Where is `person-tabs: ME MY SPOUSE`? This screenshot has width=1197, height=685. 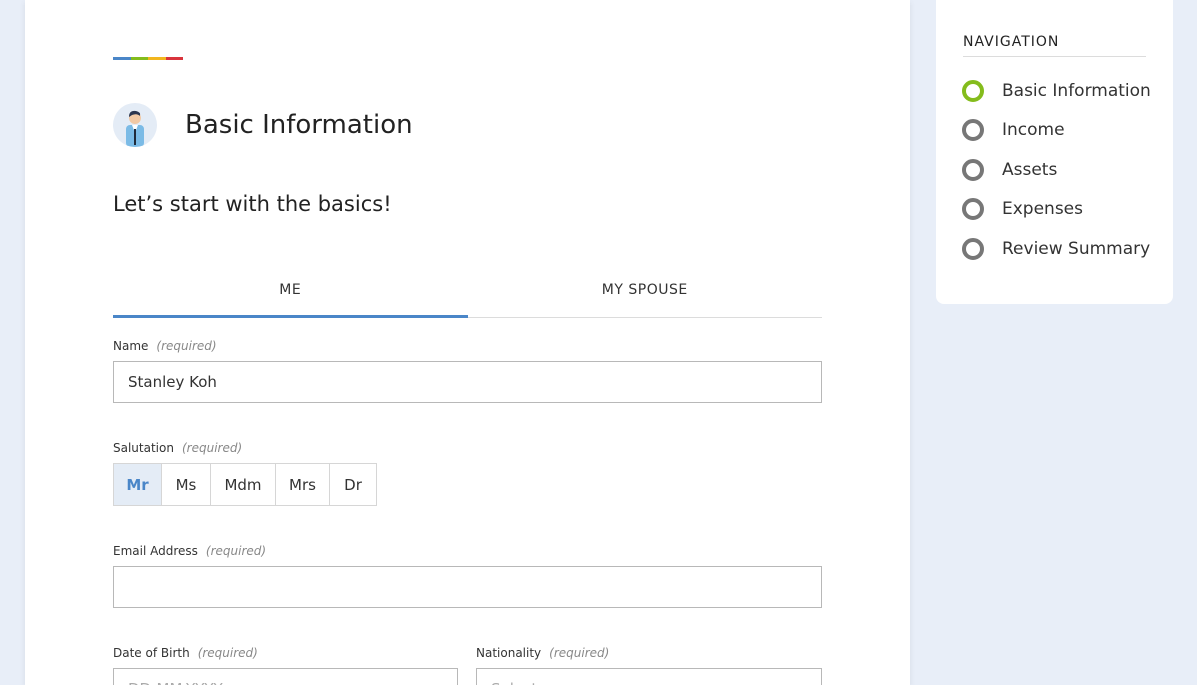 person-tabs: ME MY SPOUSE is located at coordinates (467, 290).